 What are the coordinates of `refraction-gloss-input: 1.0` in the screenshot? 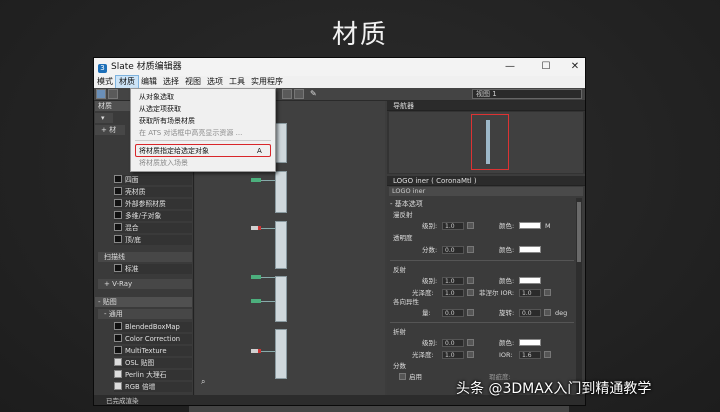 It's located at (453, 355).